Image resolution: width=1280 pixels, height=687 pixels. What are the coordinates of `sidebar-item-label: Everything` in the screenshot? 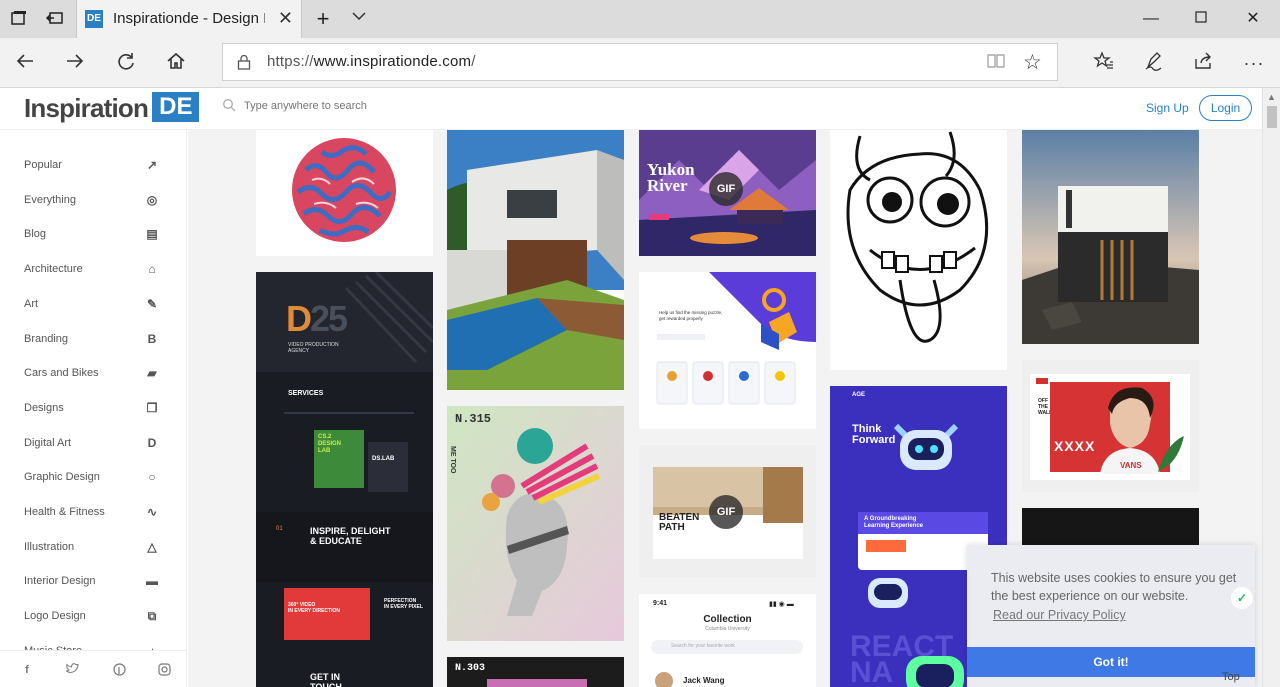 It's located at (50, 199).